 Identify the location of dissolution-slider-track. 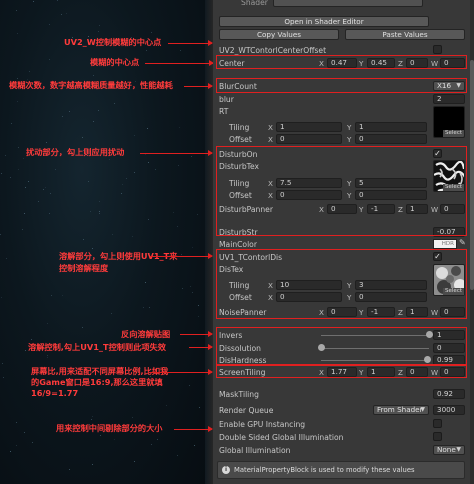
(375, 348).